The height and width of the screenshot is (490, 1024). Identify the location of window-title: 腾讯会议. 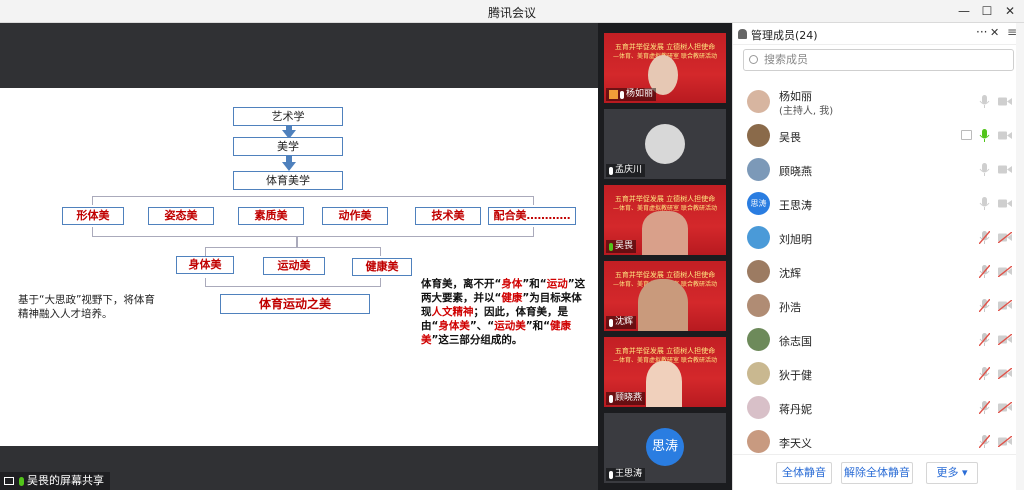
(511, 13).